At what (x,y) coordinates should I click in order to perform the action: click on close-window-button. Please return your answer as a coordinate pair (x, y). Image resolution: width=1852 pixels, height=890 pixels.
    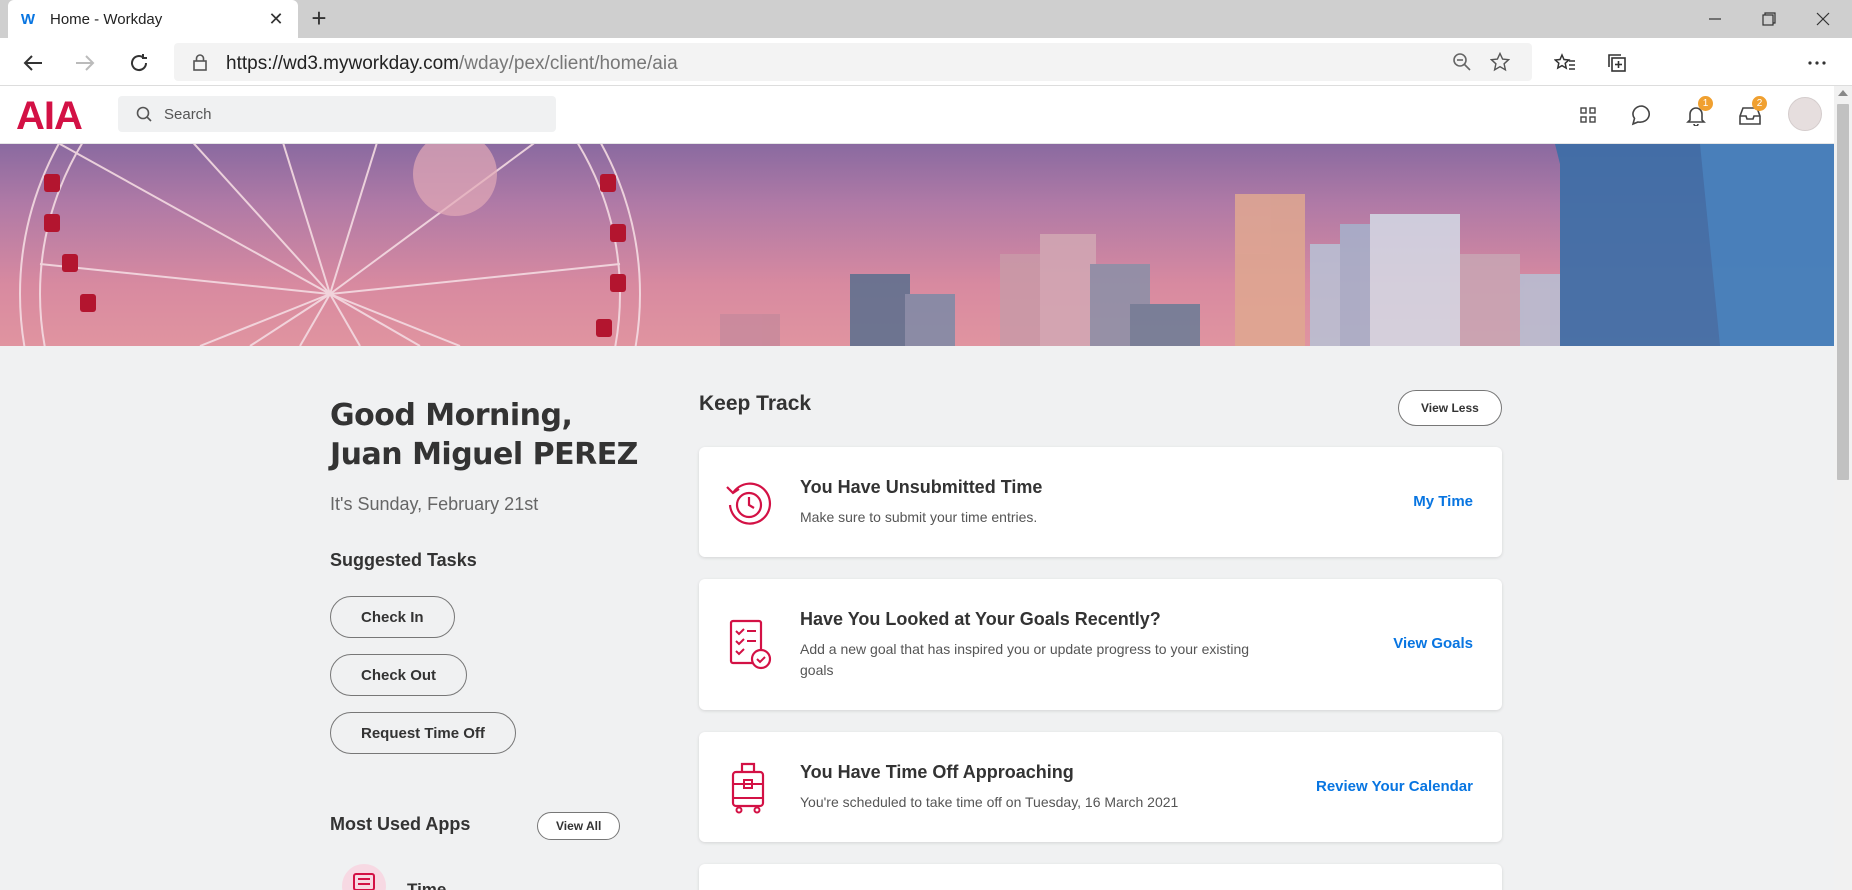
    Looking at the image, I should click on (1823, 19).